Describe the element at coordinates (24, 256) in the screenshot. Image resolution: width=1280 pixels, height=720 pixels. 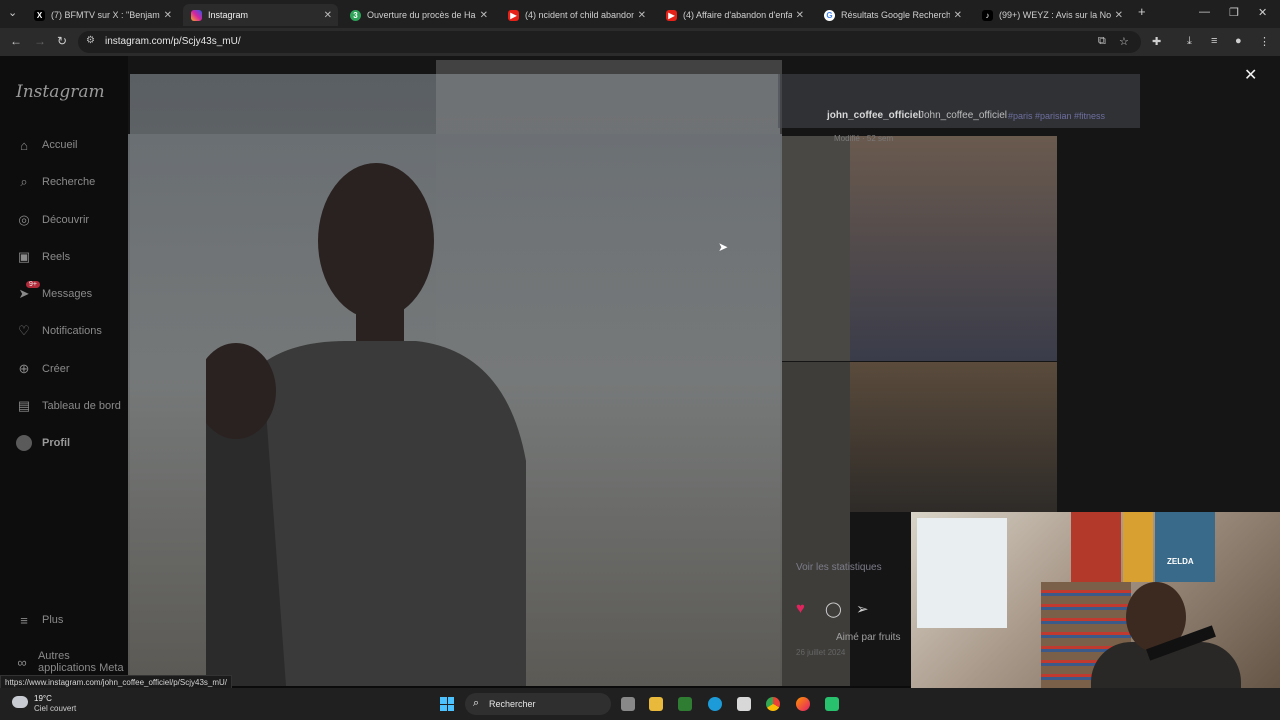
I see `reels-icon: ▣` at that location.